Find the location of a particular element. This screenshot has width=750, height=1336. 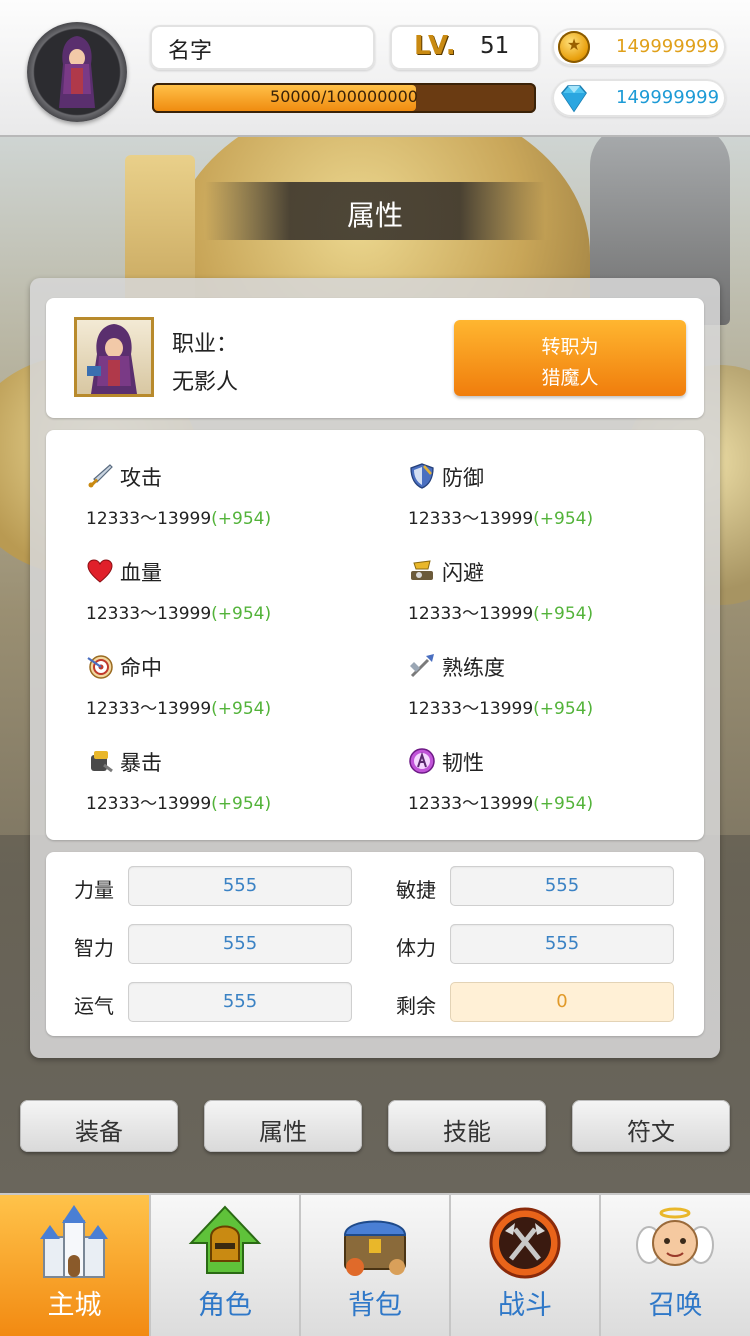

nav-main-city: 主城 is located at coordinates (75, 1265).